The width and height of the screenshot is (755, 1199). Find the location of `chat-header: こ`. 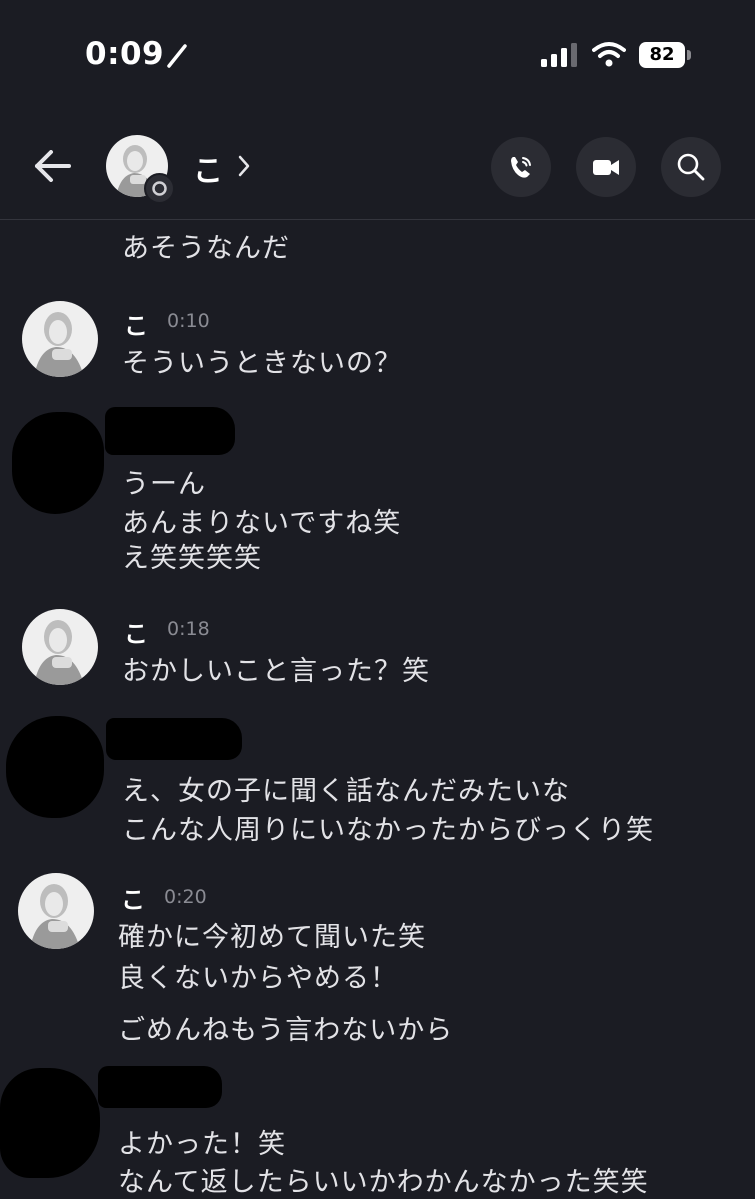

chat-header: こ is located at coordinates (377, 165).